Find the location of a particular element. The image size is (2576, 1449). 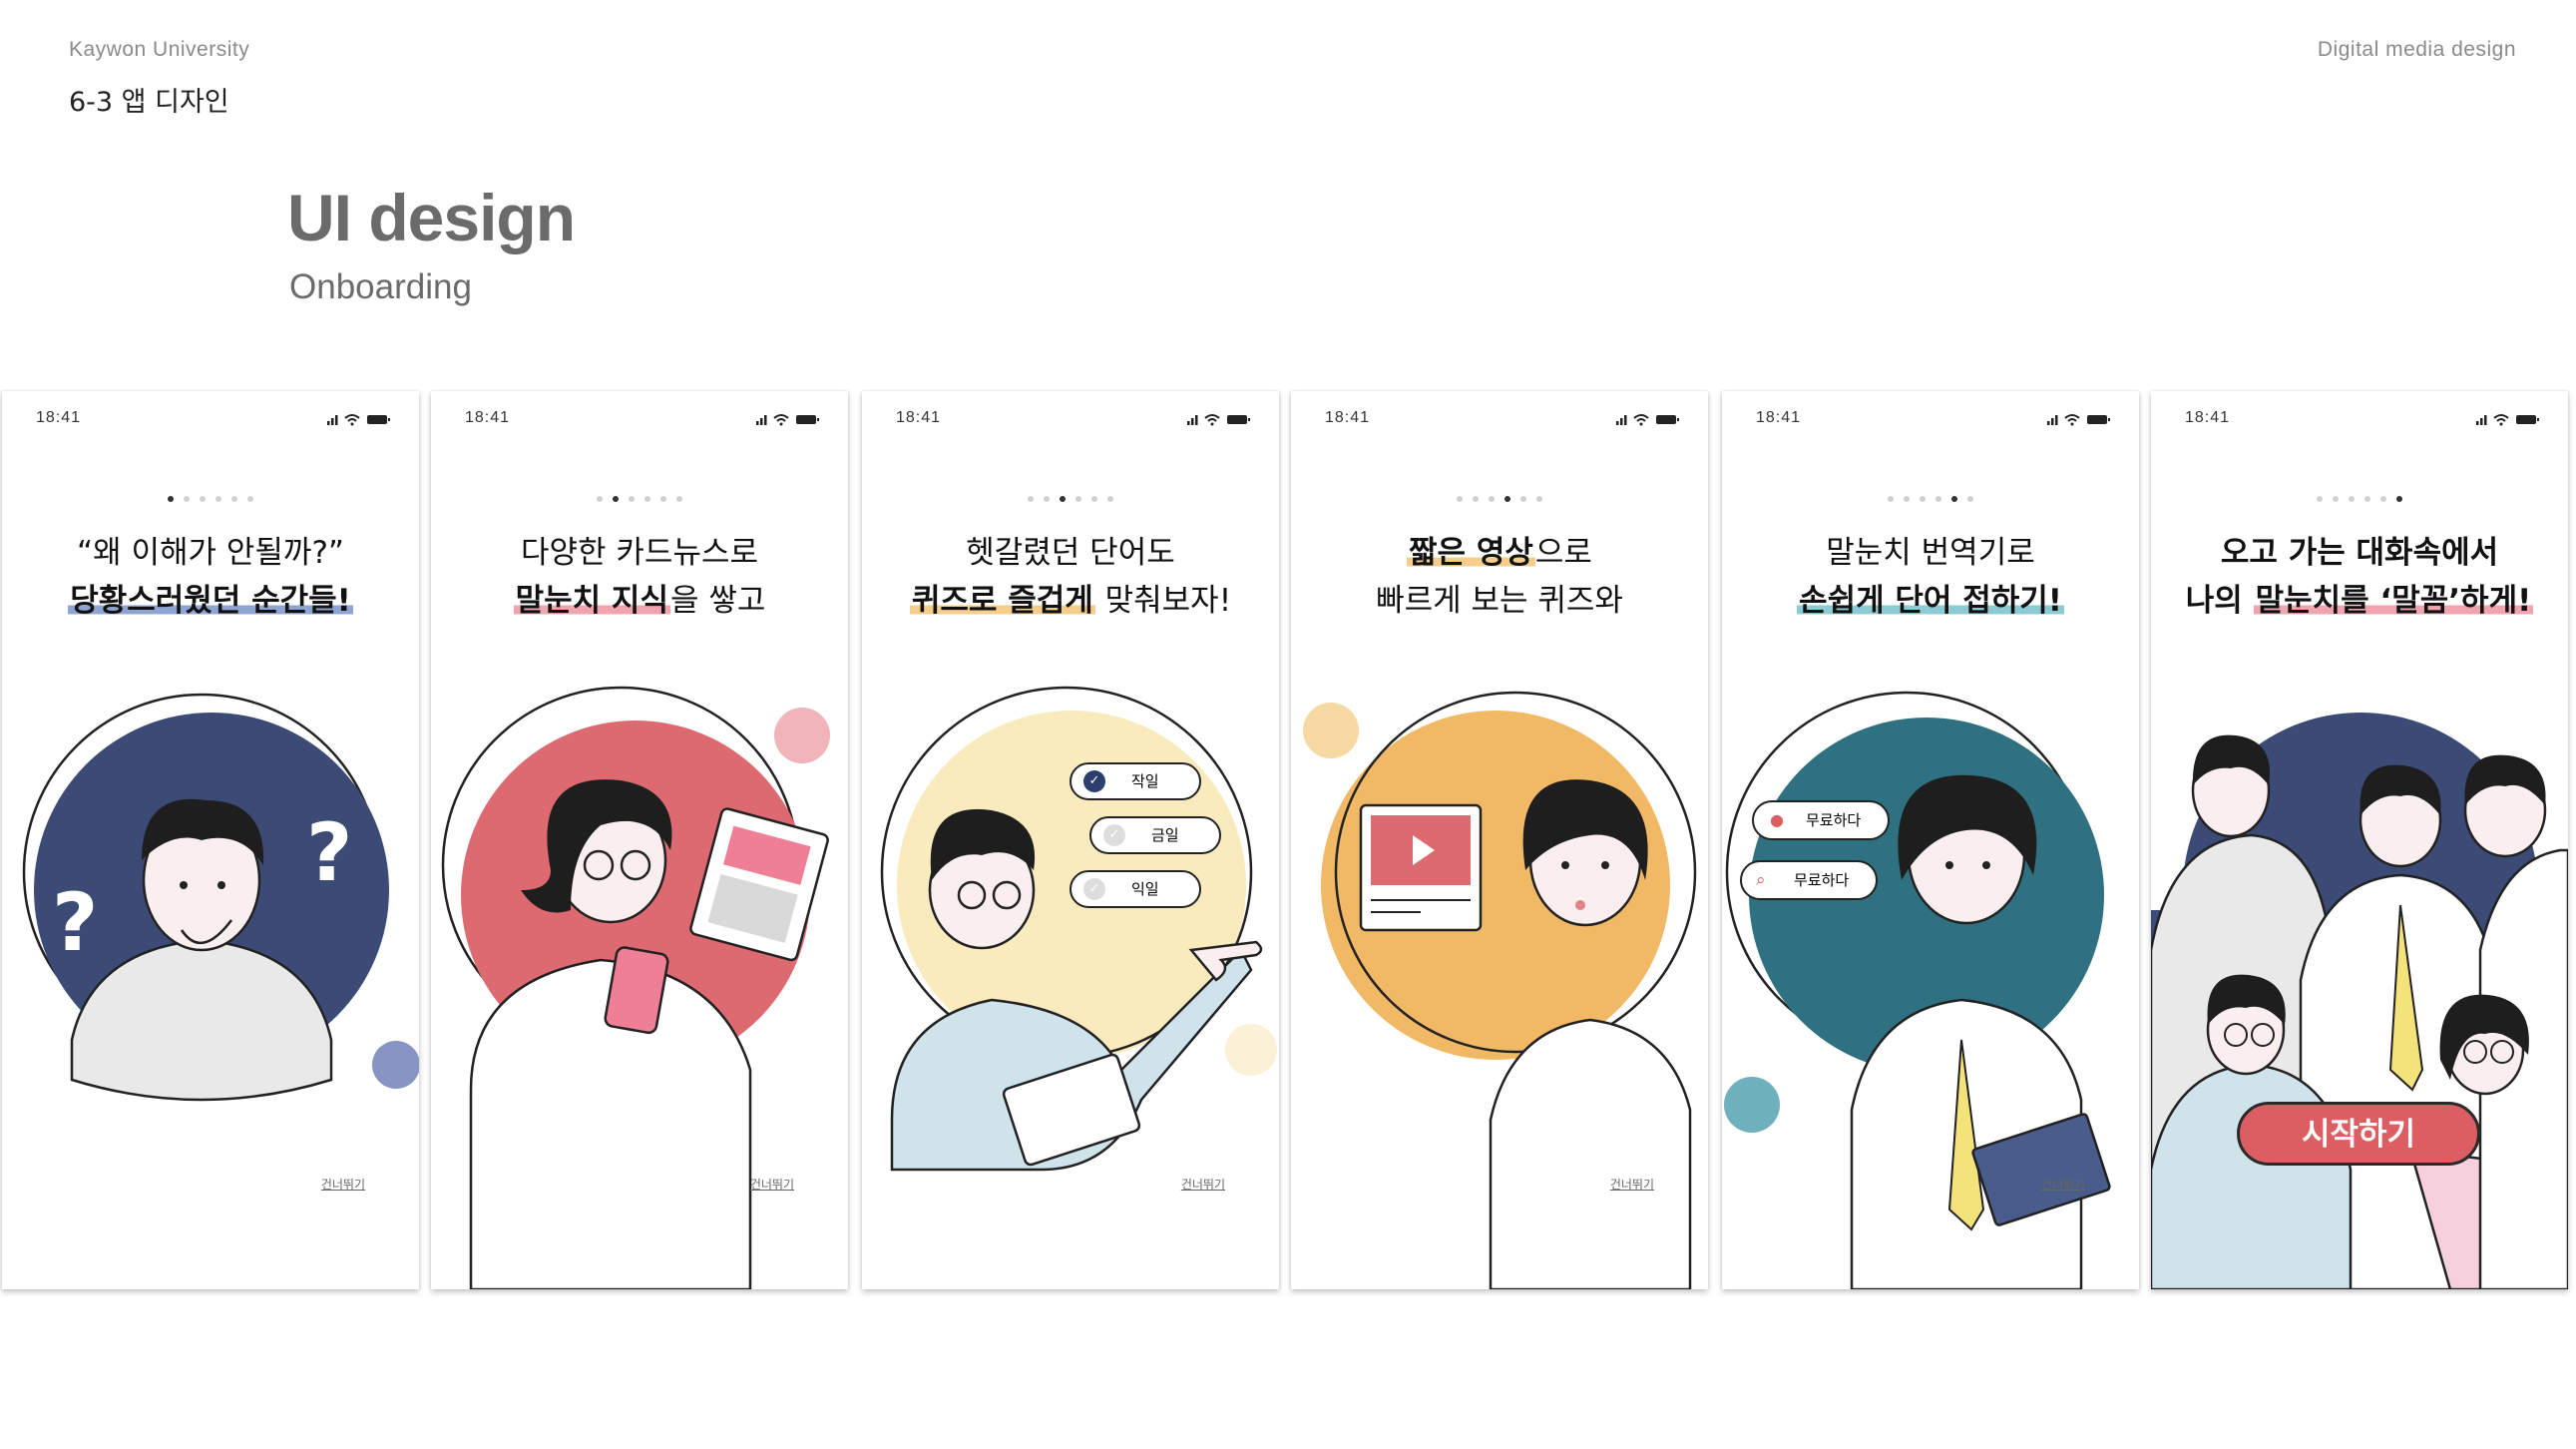

onboarding-headline: 다양한 카드뉴스로 말눈치 지식을 쌓고 is located at coordinates (639, 577).